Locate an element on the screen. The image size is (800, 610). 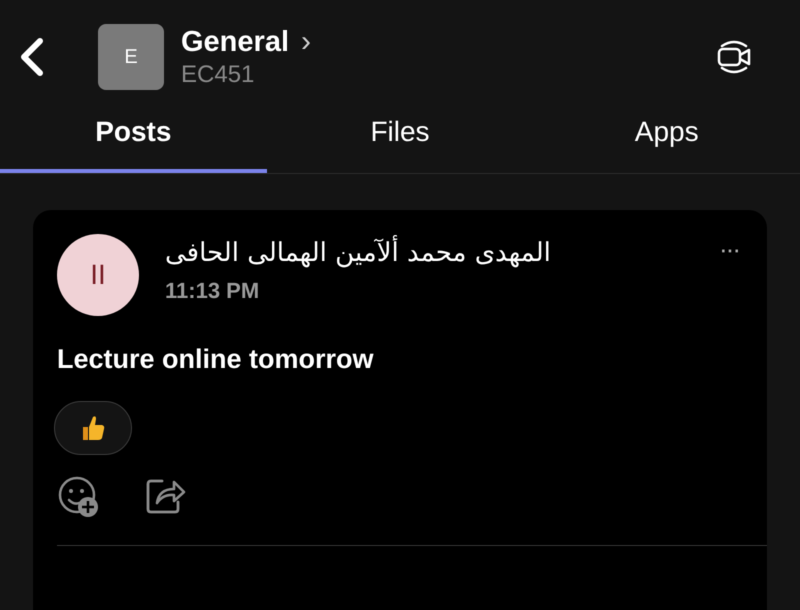
team-name: EC451 is located at coordinates (218, 74).